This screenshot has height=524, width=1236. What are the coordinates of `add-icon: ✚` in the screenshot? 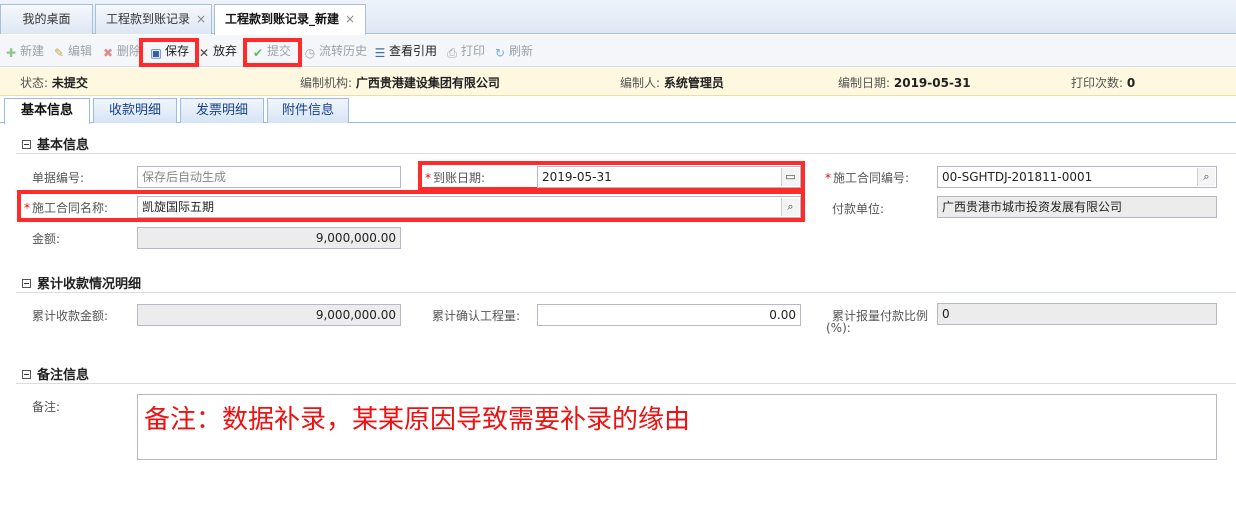 It's located at (11, 53).